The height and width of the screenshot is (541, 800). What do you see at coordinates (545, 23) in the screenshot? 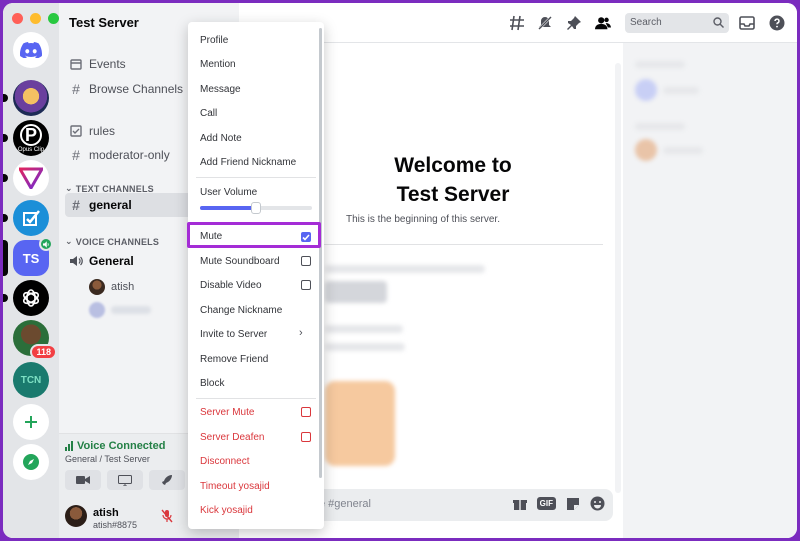
I see `notifications-muted-icon` at bounding box center [545, 23].